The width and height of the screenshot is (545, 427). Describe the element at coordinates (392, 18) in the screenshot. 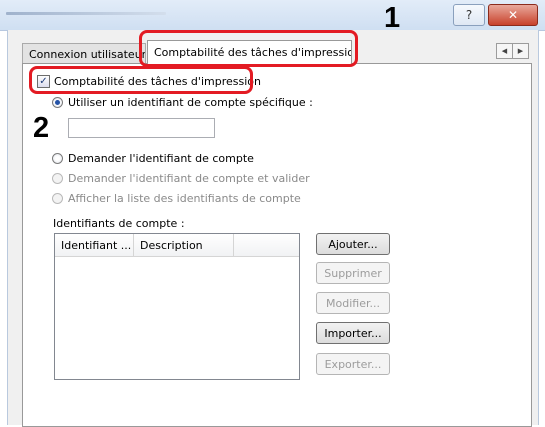

I see `step-number-1: 1` at that location.